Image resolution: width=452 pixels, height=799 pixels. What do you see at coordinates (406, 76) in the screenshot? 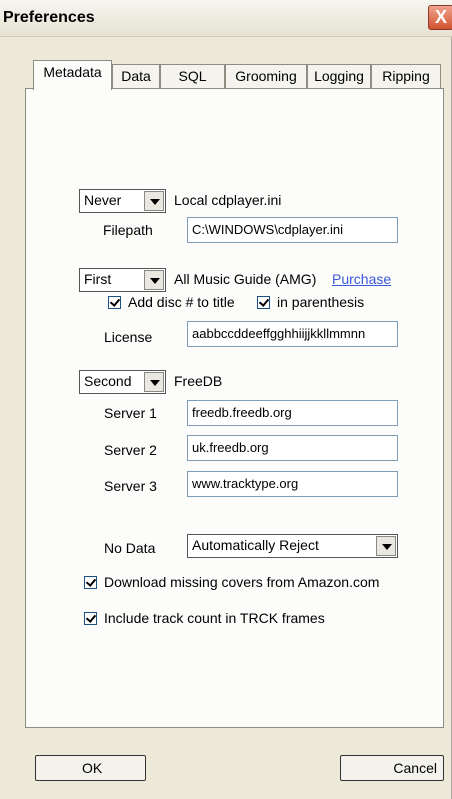
I see `tab-ripping: Ripping` at bounding box center [406, 76].